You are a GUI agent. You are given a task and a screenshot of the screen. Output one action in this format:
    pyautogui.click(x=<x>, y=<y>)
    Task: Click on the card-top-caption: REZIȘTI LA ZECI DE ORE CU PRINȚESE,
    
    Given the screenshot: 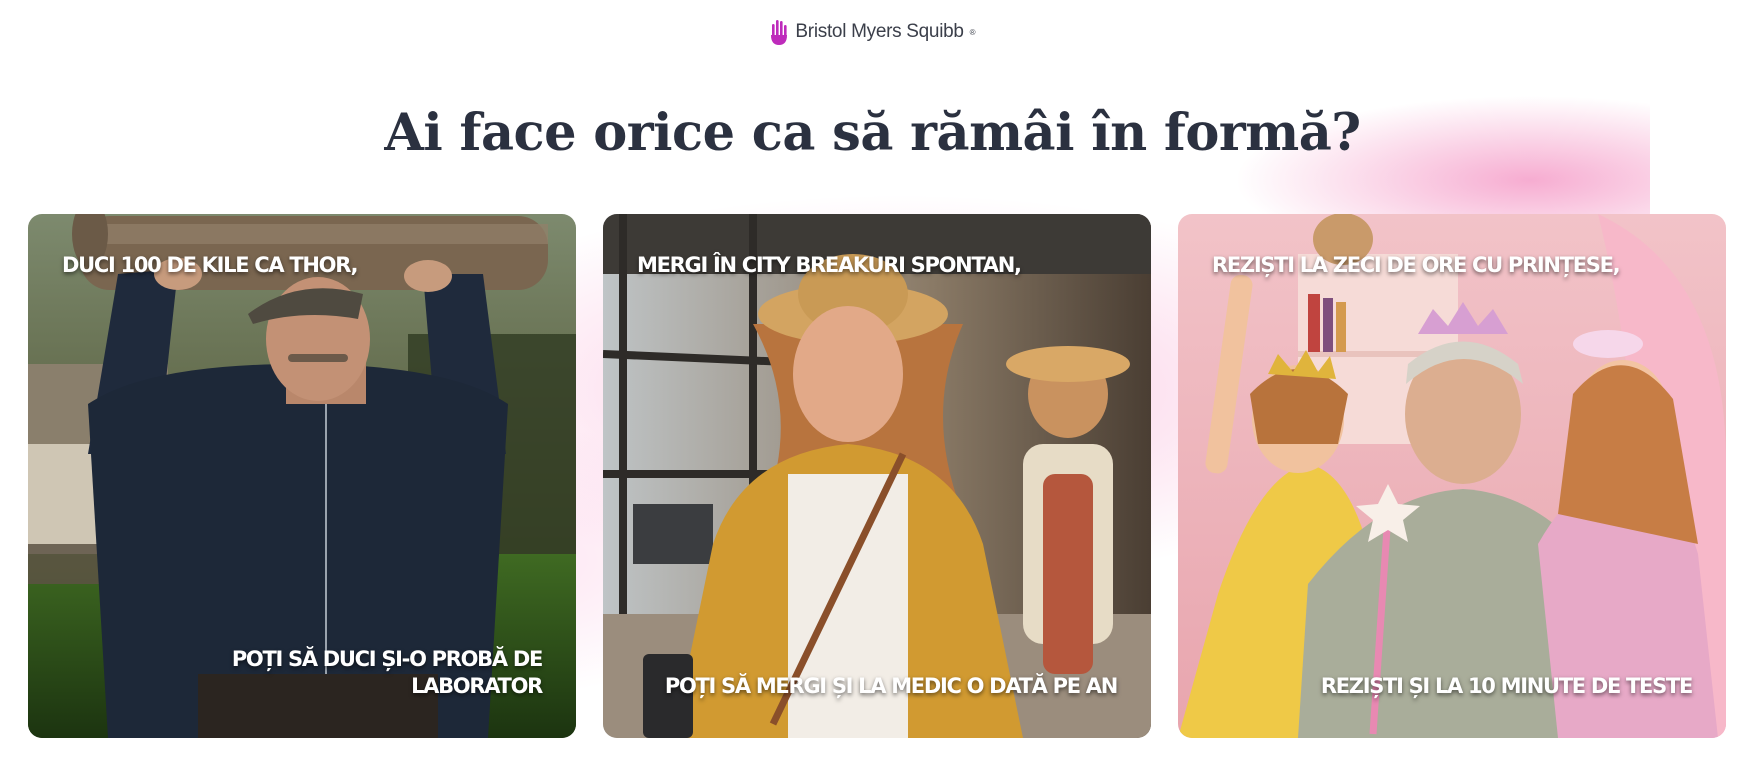 What is the action you would take?
    pyautogui.click(x=1416, y=265)
    